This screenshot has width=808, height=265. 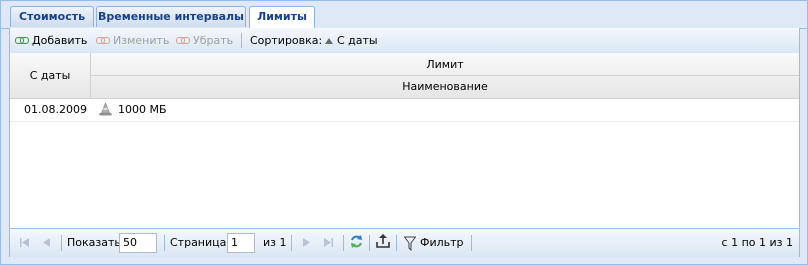 I want to click on filter-button: Фильтр, so click(x=434, y=243).